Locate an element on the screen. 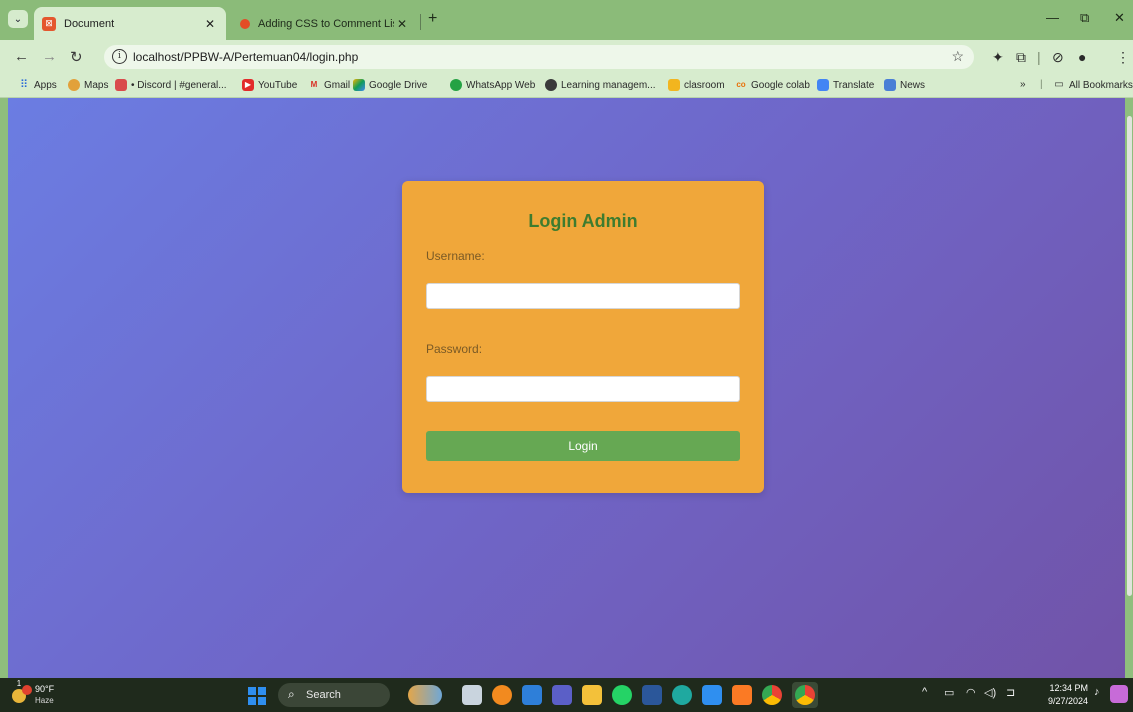  bookmark-label: Google Drive is located at coordinates (398, 85).